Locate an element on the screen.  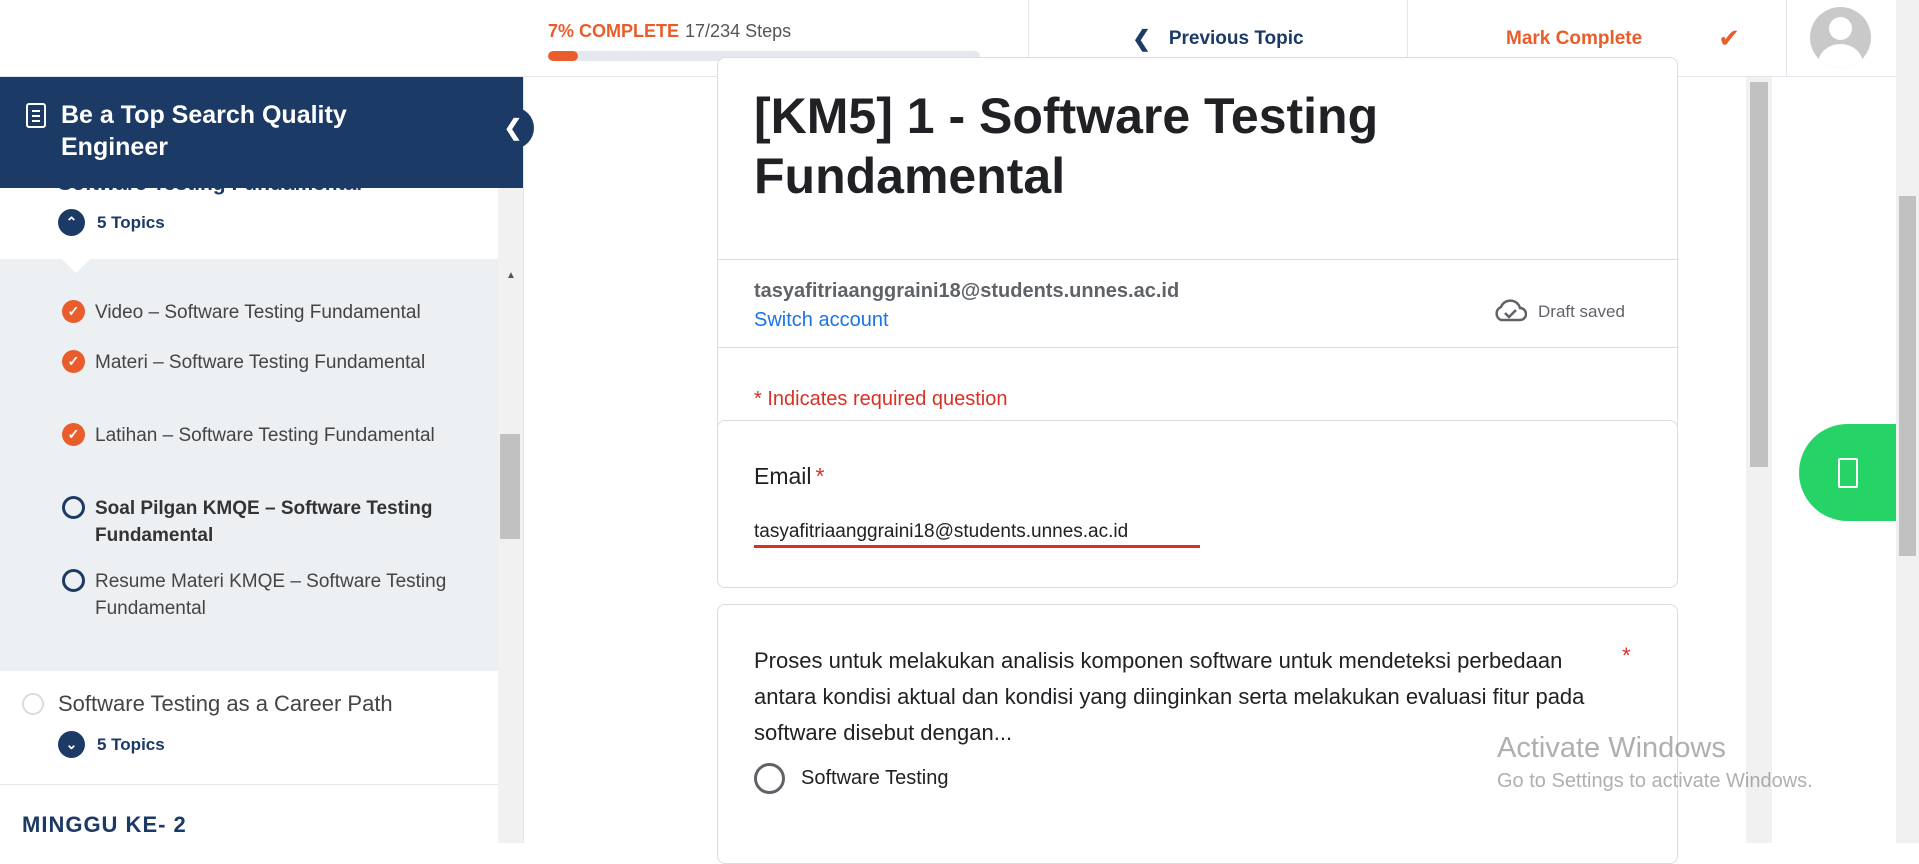
topic-item: ✓ Latihan – Software Testing Fundamental is located at coordinates (262, 435).